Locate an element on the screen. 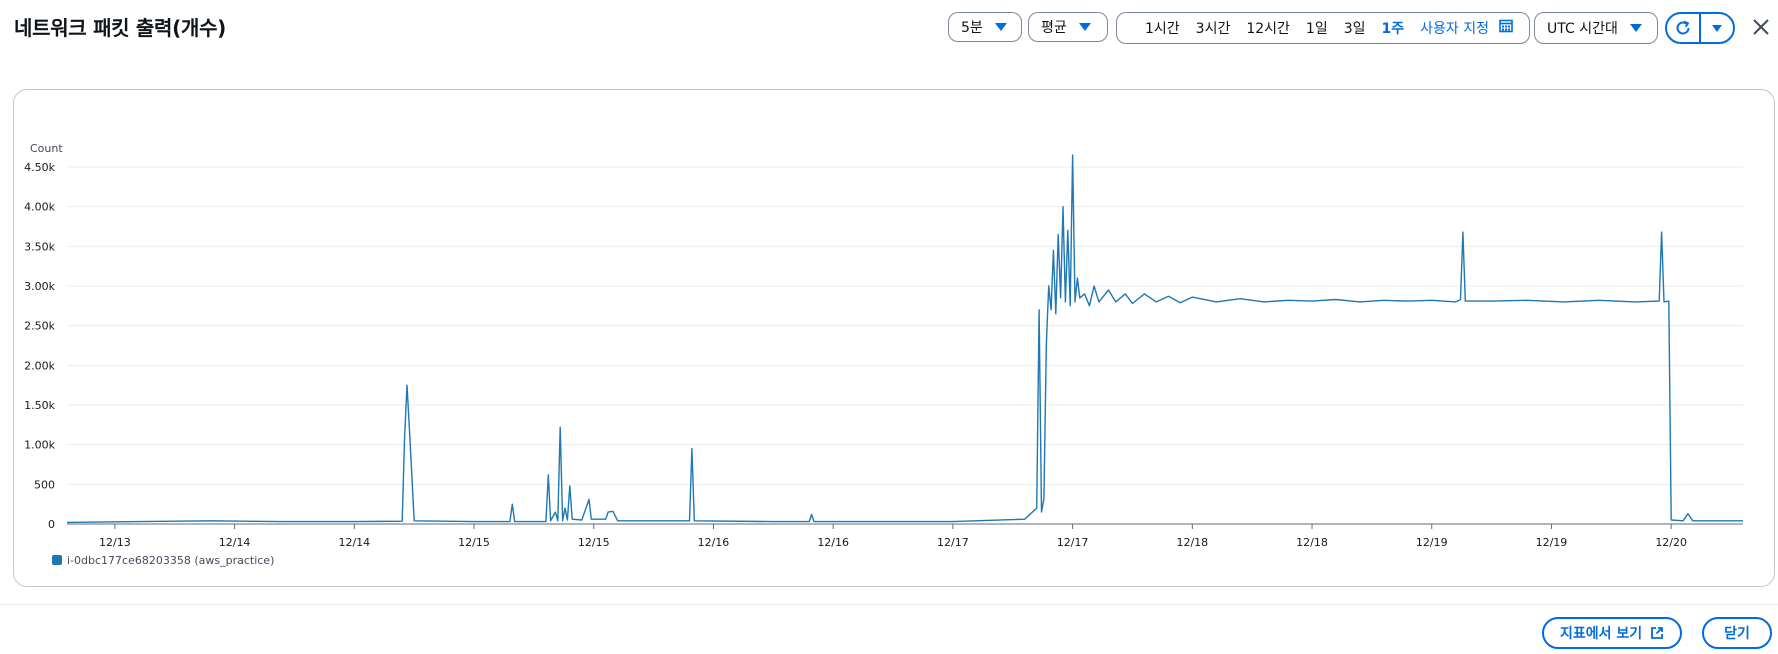 The height and width of the screenshot is (654, 1778). y-tick-label: 1.50k is located at coordinates (39, 405).